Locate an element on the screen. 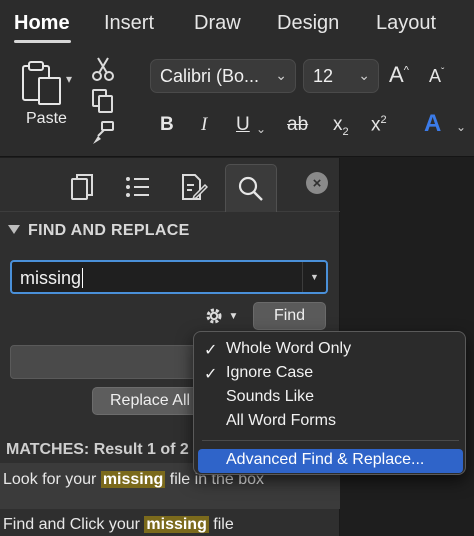 The image size is (474, 536). pages-icon is located at coordinates (82, 187).